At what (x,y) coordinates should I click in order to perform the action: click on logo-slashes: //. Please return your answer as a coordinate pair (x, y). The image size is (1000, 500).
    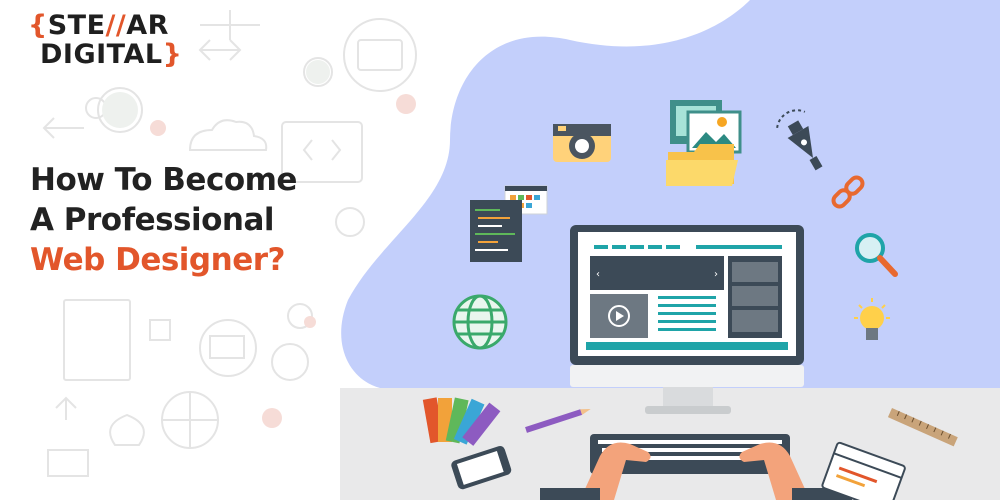
    Looking at the image, I should click on (116, 25).